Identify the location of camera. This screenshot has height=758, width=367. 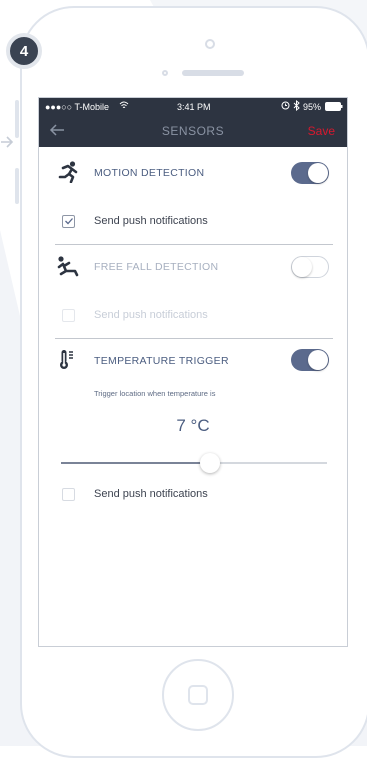
(210, 44).